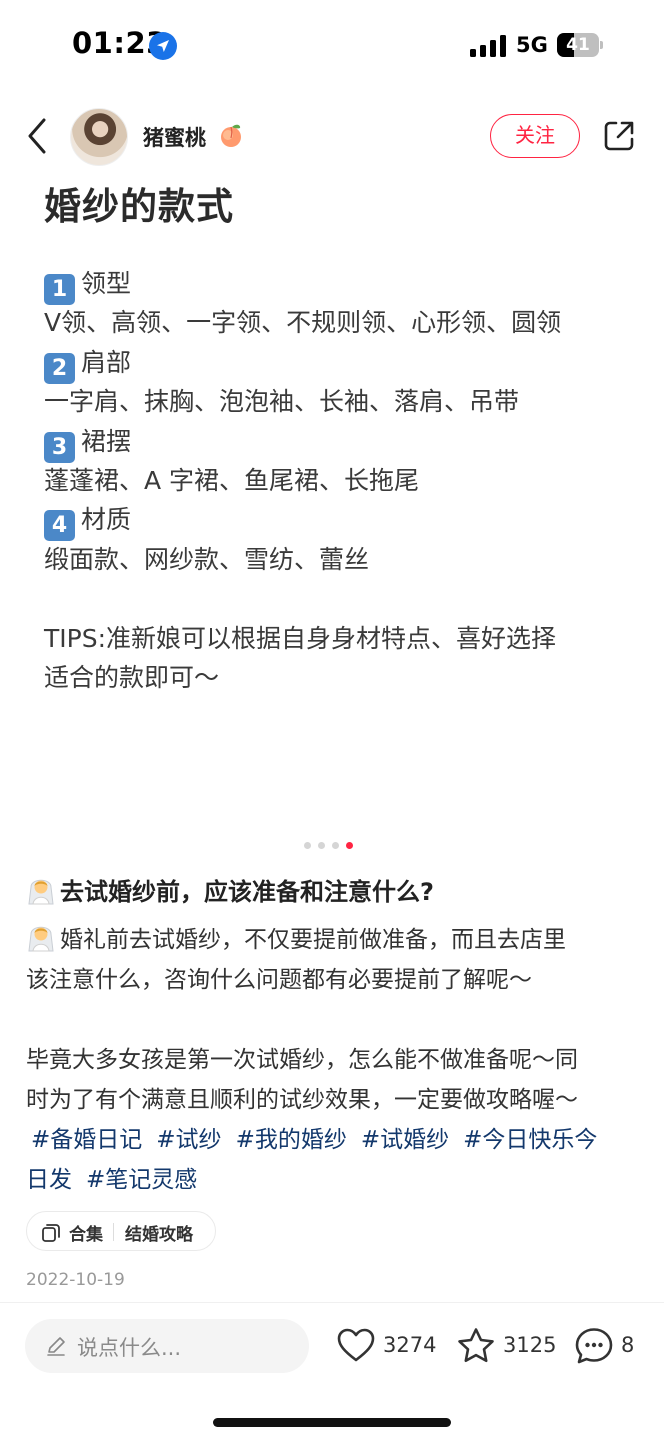  Describe the element at coordinates (291, 1140) in the screenshot. I see `hashtag-link: #我的婚纱` at that location.